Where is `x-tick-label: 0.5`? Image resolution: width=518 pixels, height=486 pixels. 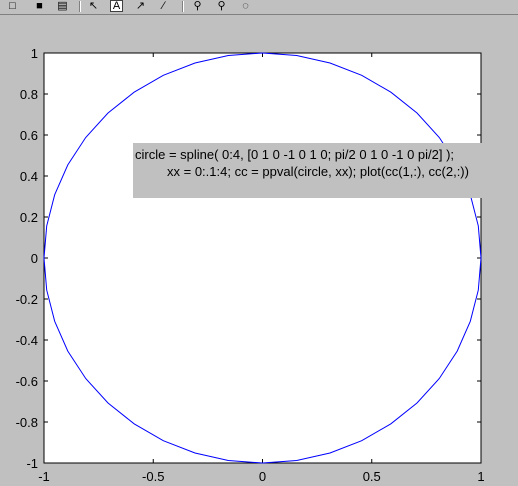
x-tick-label: 0.5 is located at coordinates (372, 476).